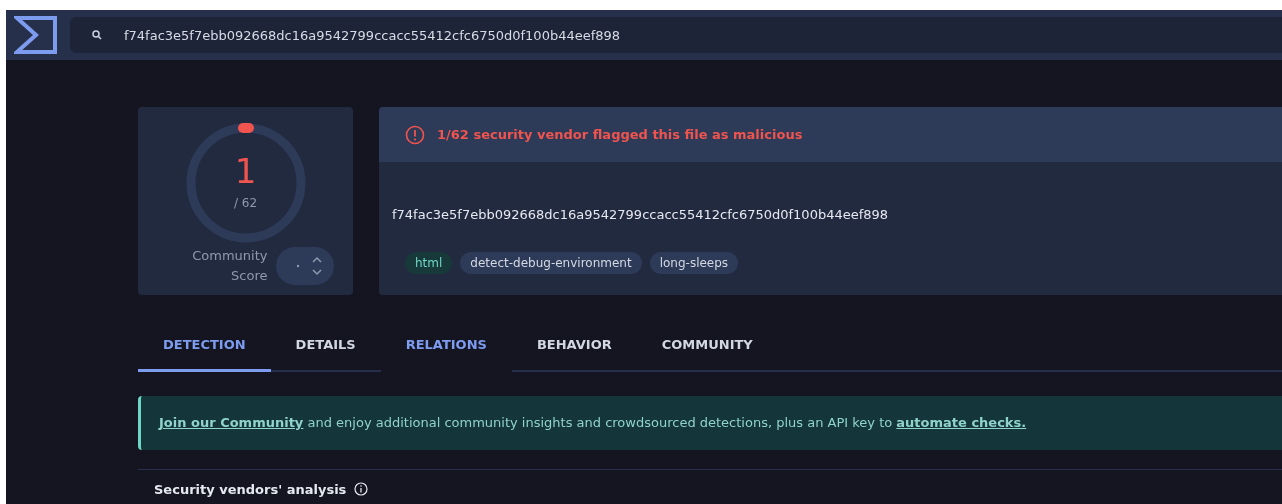  Describe the element at coordinates (325, 350) in the screenshot. I see `tab: DETAILS` at that location.